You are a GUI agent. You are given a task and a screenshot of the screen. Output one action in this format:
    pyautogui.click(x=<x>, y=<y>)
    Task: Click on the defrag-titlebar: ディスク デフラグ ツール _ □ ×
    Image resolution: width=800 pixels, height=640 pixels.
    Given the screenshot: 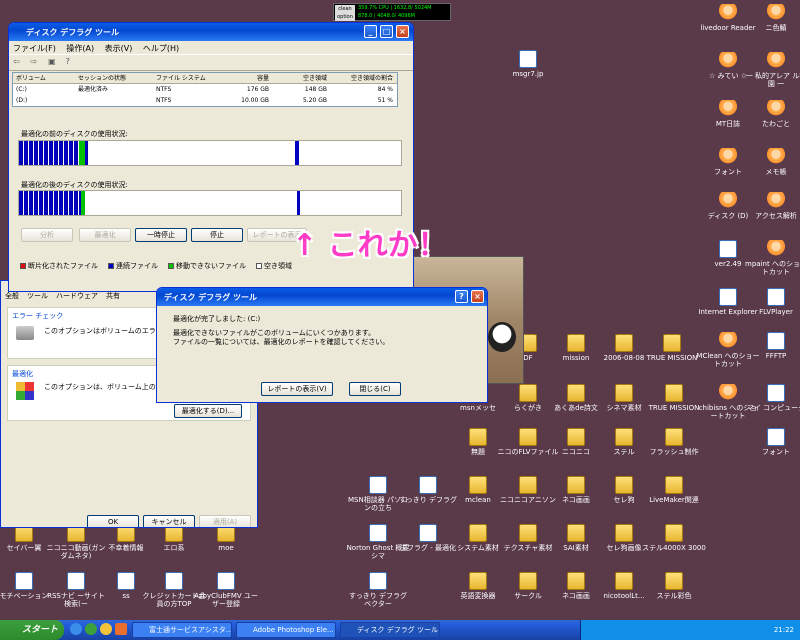 What is the action you would take?
    pyautogui.click(x=211, y=32)
    